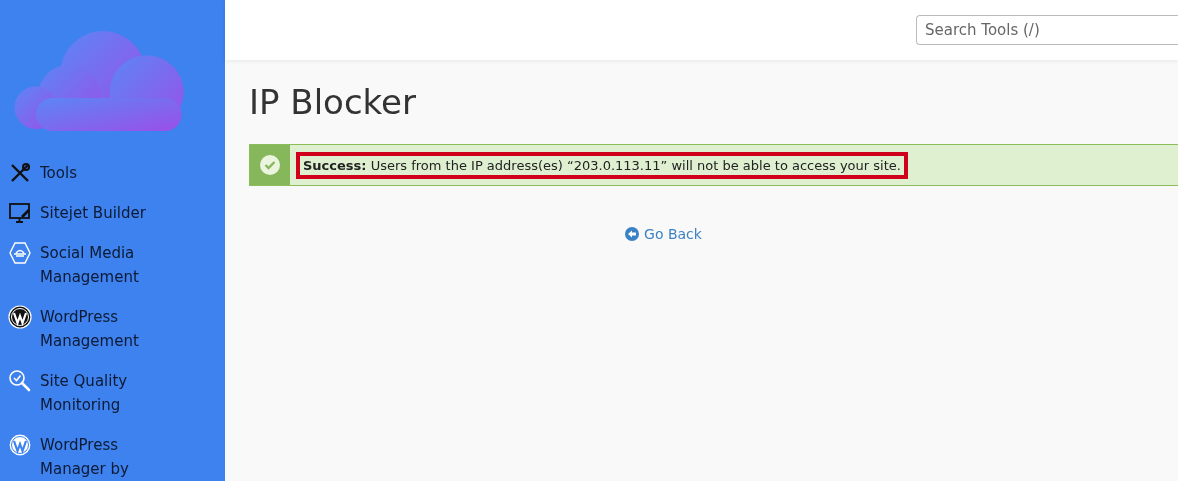 This screenshot has width=1178, height=481. Describe the element at coordinates (20, 381) in the screenshot. I see `magnifier-check-icon` at that location.